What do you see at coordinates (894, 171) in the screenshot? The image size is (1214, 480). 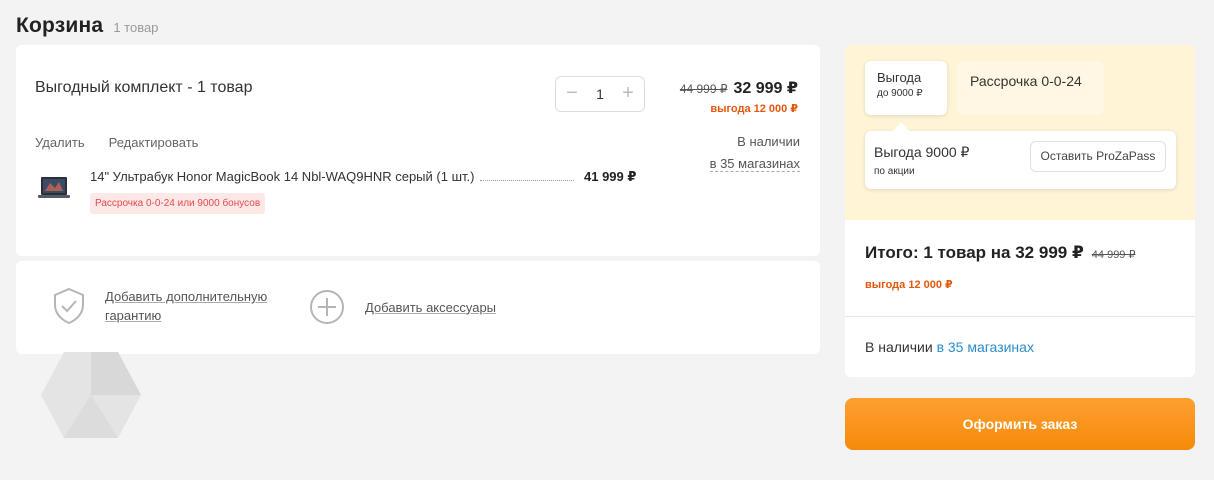 I see `promo-subtitle: по акции` at bounding box center [894, 171].